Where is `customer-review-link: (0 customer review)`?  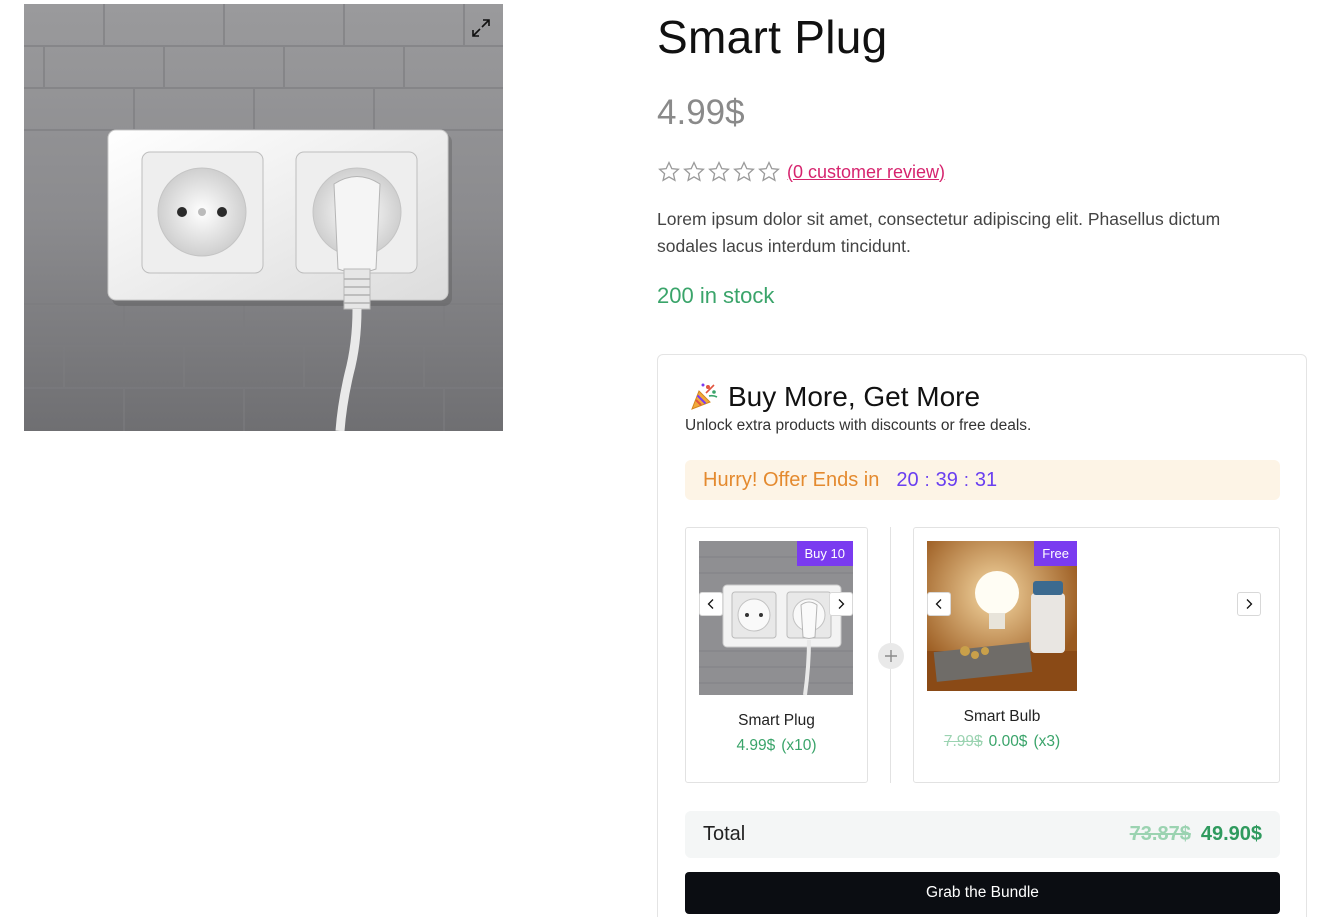 customer-review-link: (0 customer review) is located at coordinates (866, 172).